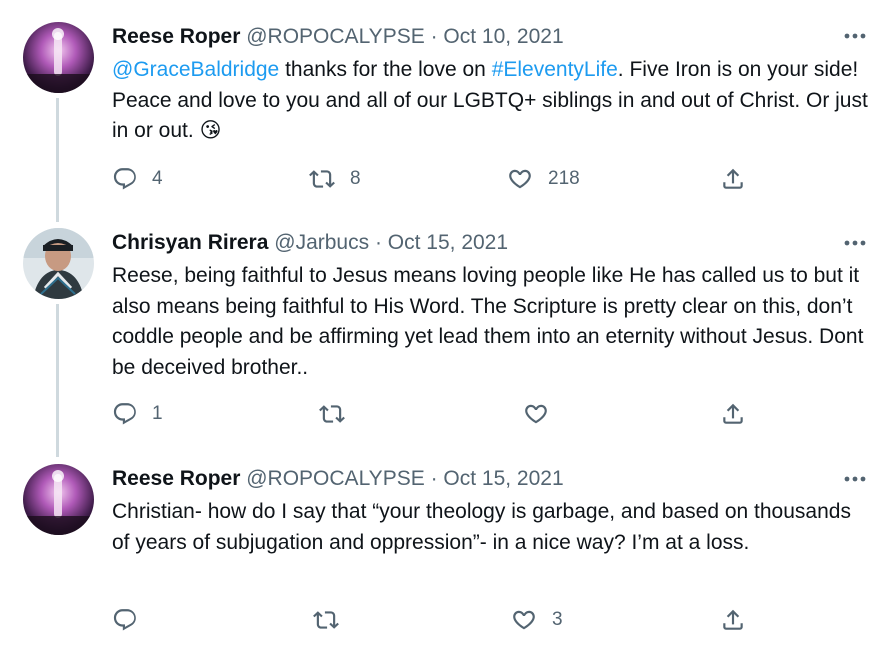  What do you see at coordinates (355, 178) in the screenshot?
I see `retweet-count: 8` at bounding box center [355, 178].